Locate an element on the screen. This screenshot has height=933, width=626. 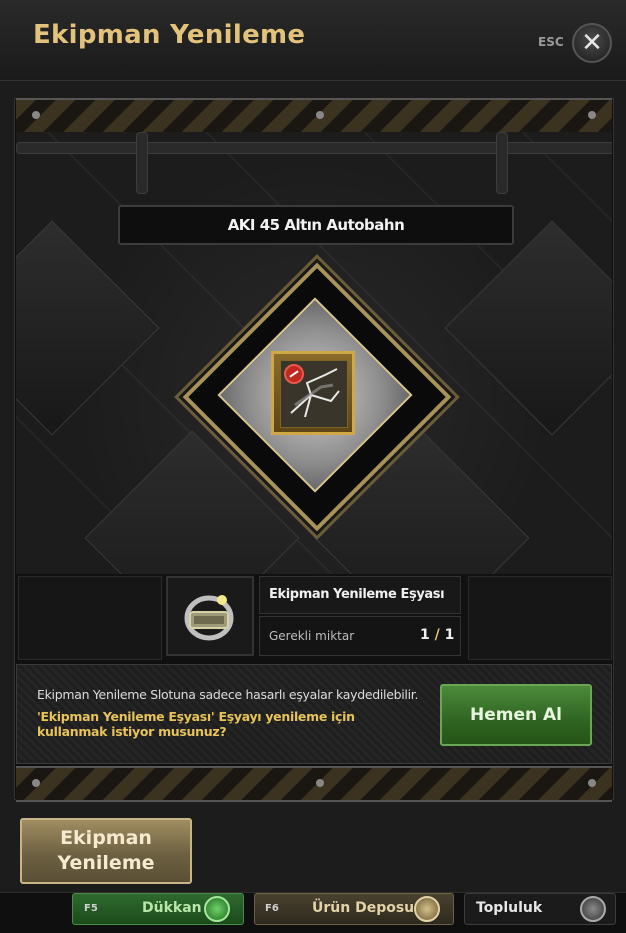
owned-count: 1 is located at coordinates (425, 635).